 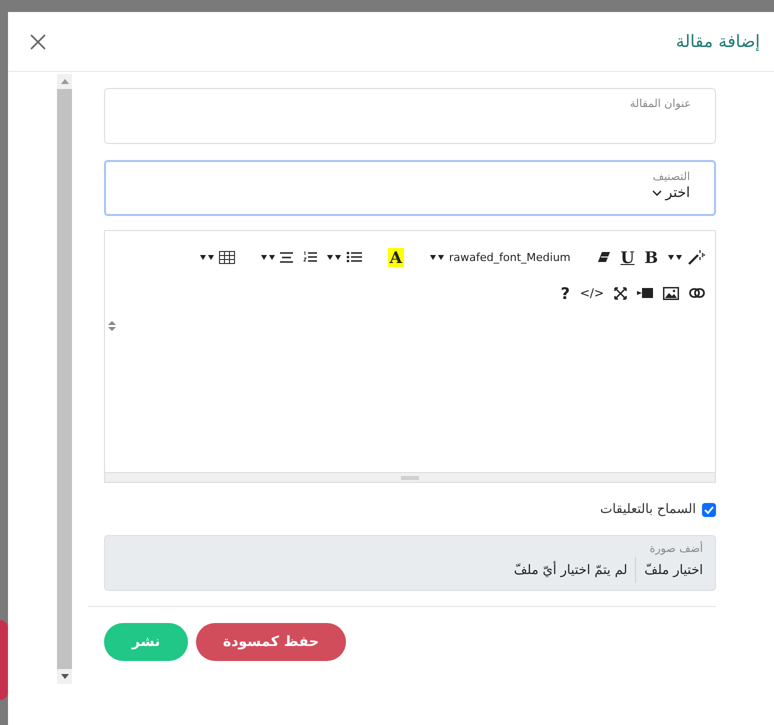 What do you see at coordinates (620, 293) in the screenshot?
I see `fullscreen-icon` at bounding box center [620, 293].